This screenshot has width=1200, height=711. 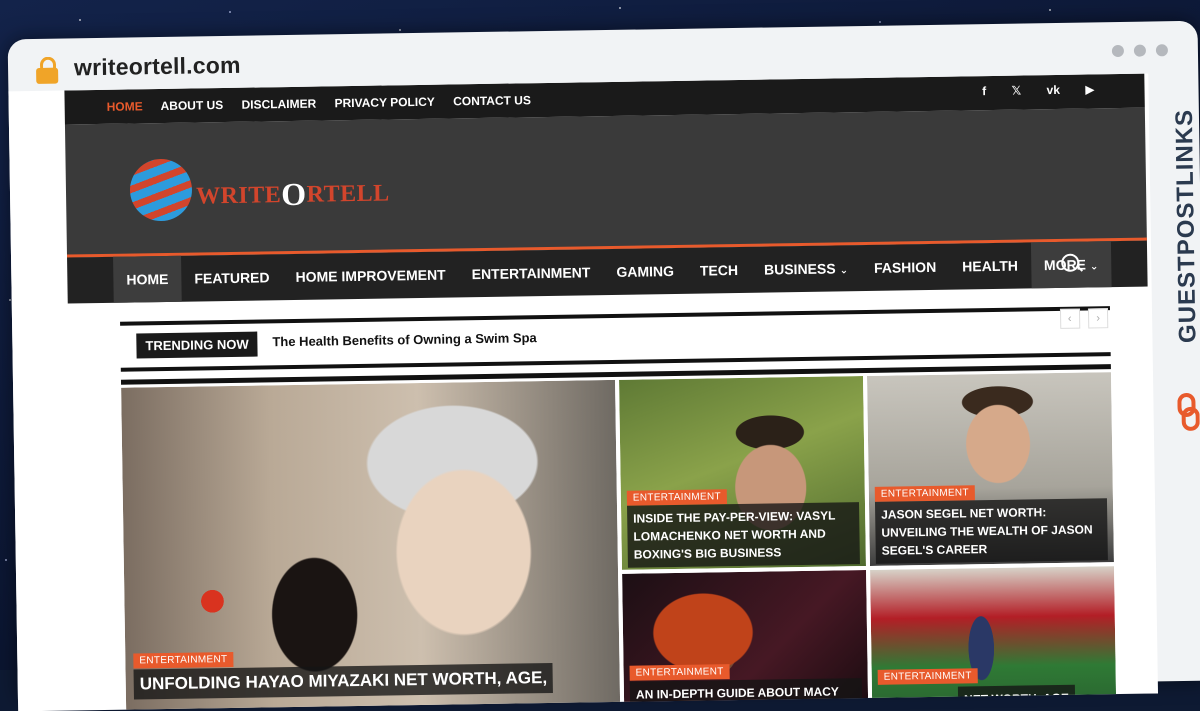 What do you see at coordinates (370, 275) in the screenshot?
I see `nav-home-improvement: HOME IMPROVEMENT` at bounding box center [370, 275].